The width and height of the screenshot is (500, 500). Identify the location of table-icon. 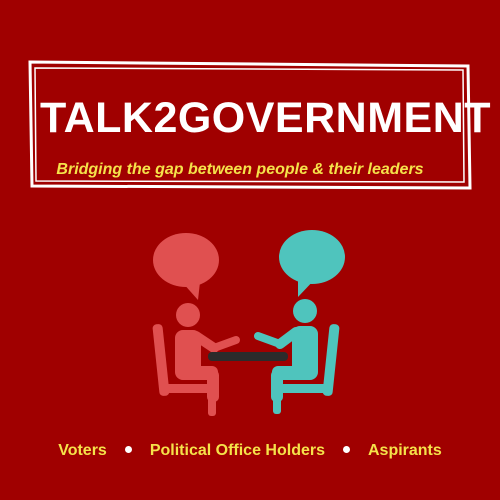
(248, 356).